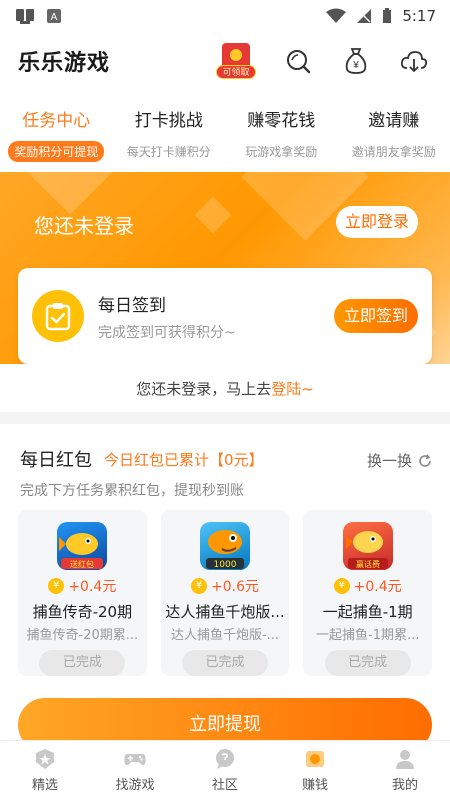  I want to click on user-icon, so click(405, 759).